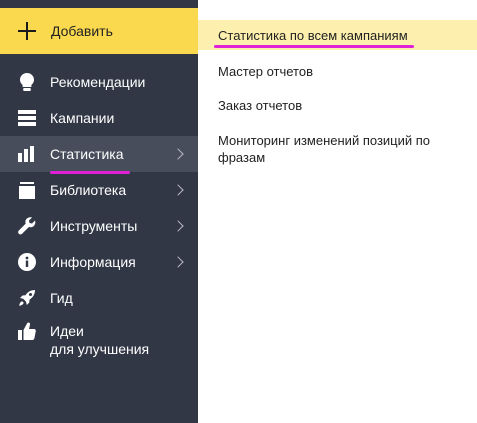  Describe the element at coordinates (27, 262) in the screenshot. I see `info-icon` at that location.